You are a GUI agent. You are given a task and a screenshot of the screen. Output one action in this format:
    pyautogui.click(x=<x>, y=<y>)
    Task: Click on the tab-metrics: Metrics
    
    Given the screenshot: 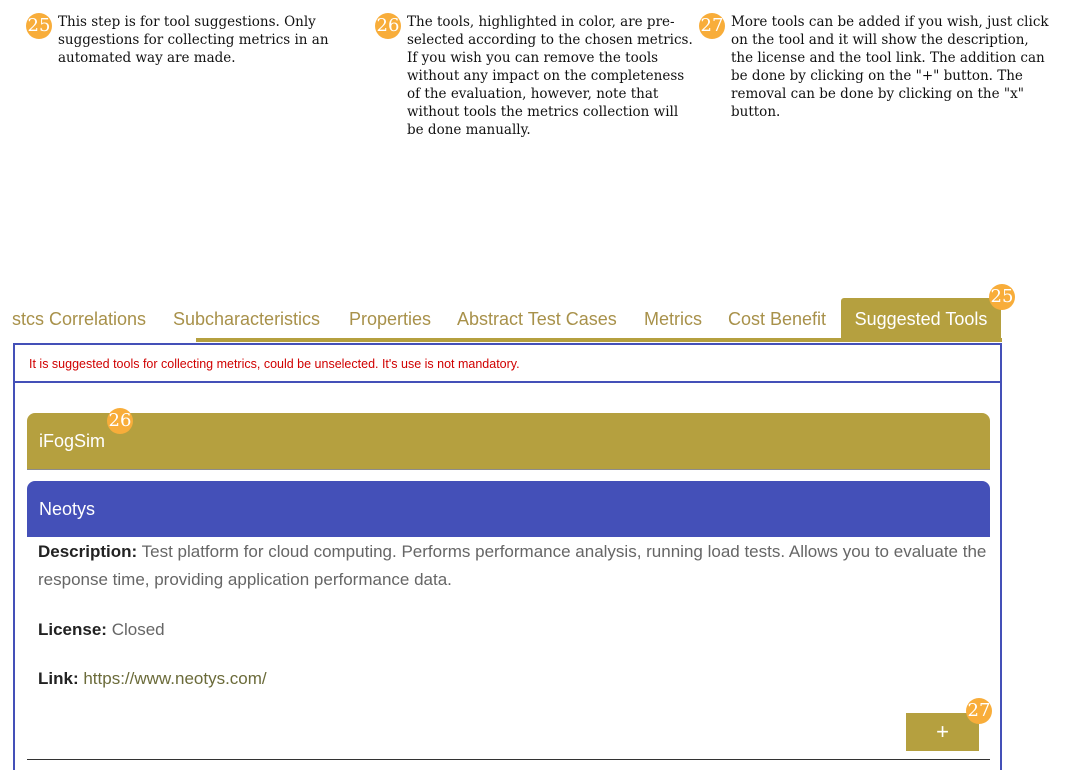 What is the action you would take?
    pyautogui.click(x=673, y=318)
    